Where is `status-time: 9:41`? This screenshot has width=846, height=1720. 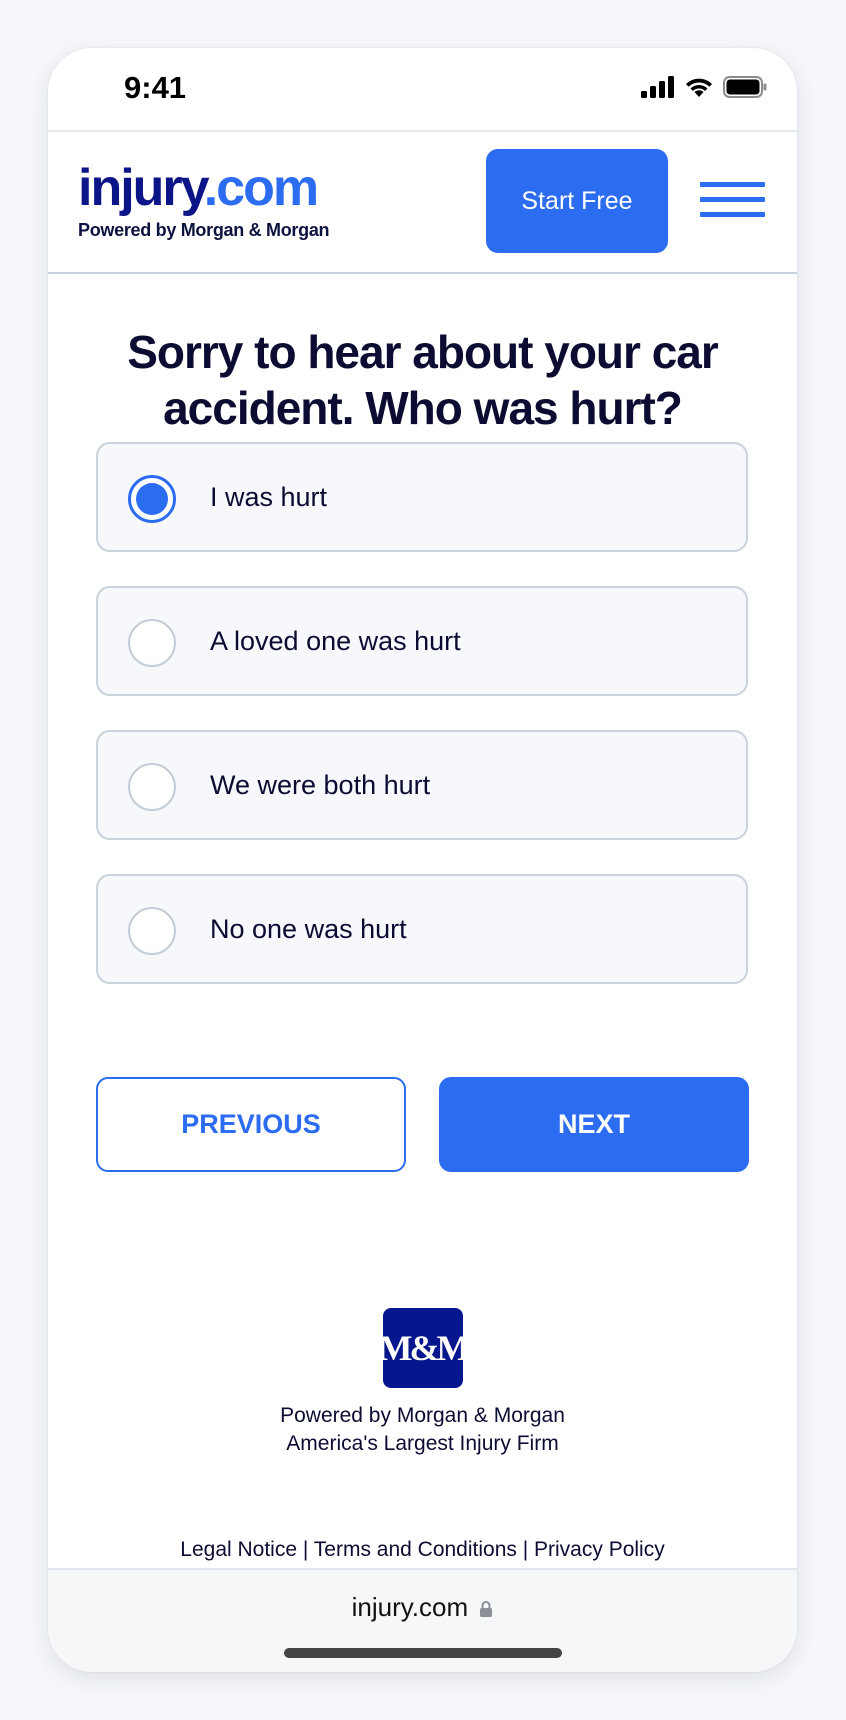
status-time: 9:41 is located at coordinates (155, 87).